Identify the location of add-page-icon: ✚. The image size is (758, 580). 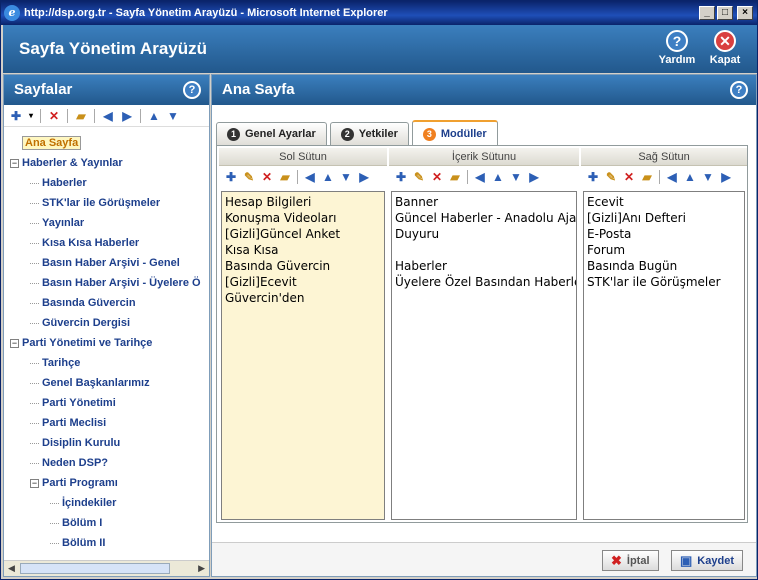
(16, 116).